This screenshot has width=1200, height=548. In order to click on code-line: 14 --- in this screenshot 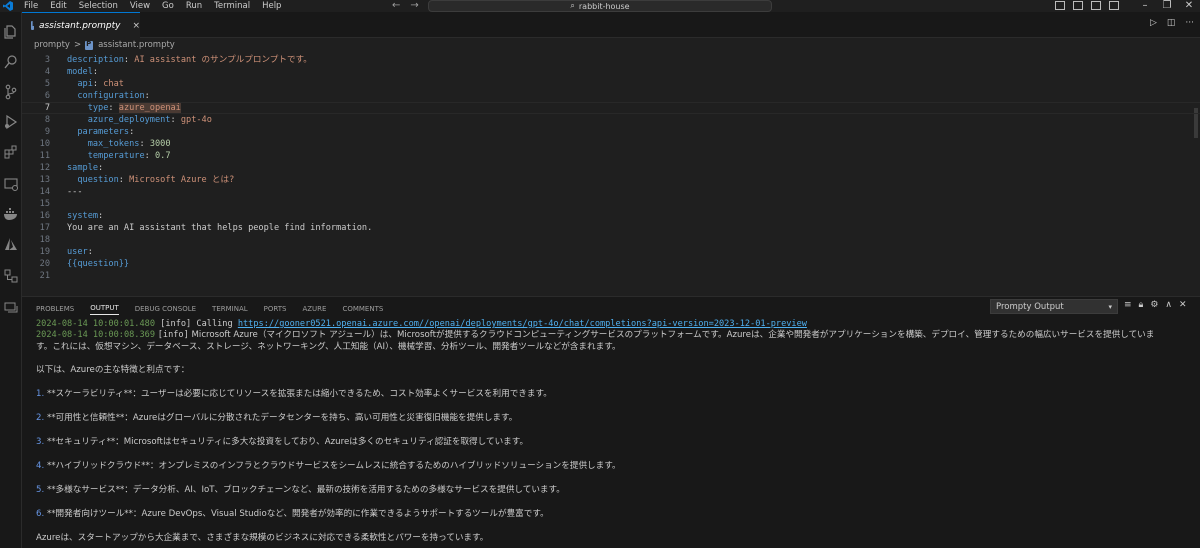, I will do `click(611, 192)`.